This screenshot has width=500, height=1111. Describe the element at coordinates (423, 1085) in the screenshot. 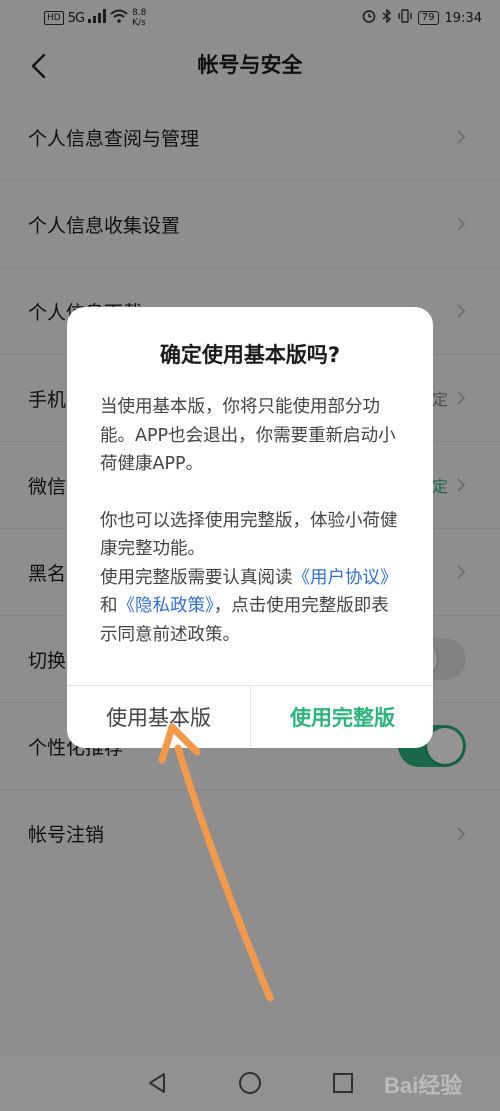

I see `baidu-jingyan-watermark: Bai经验` at that location.